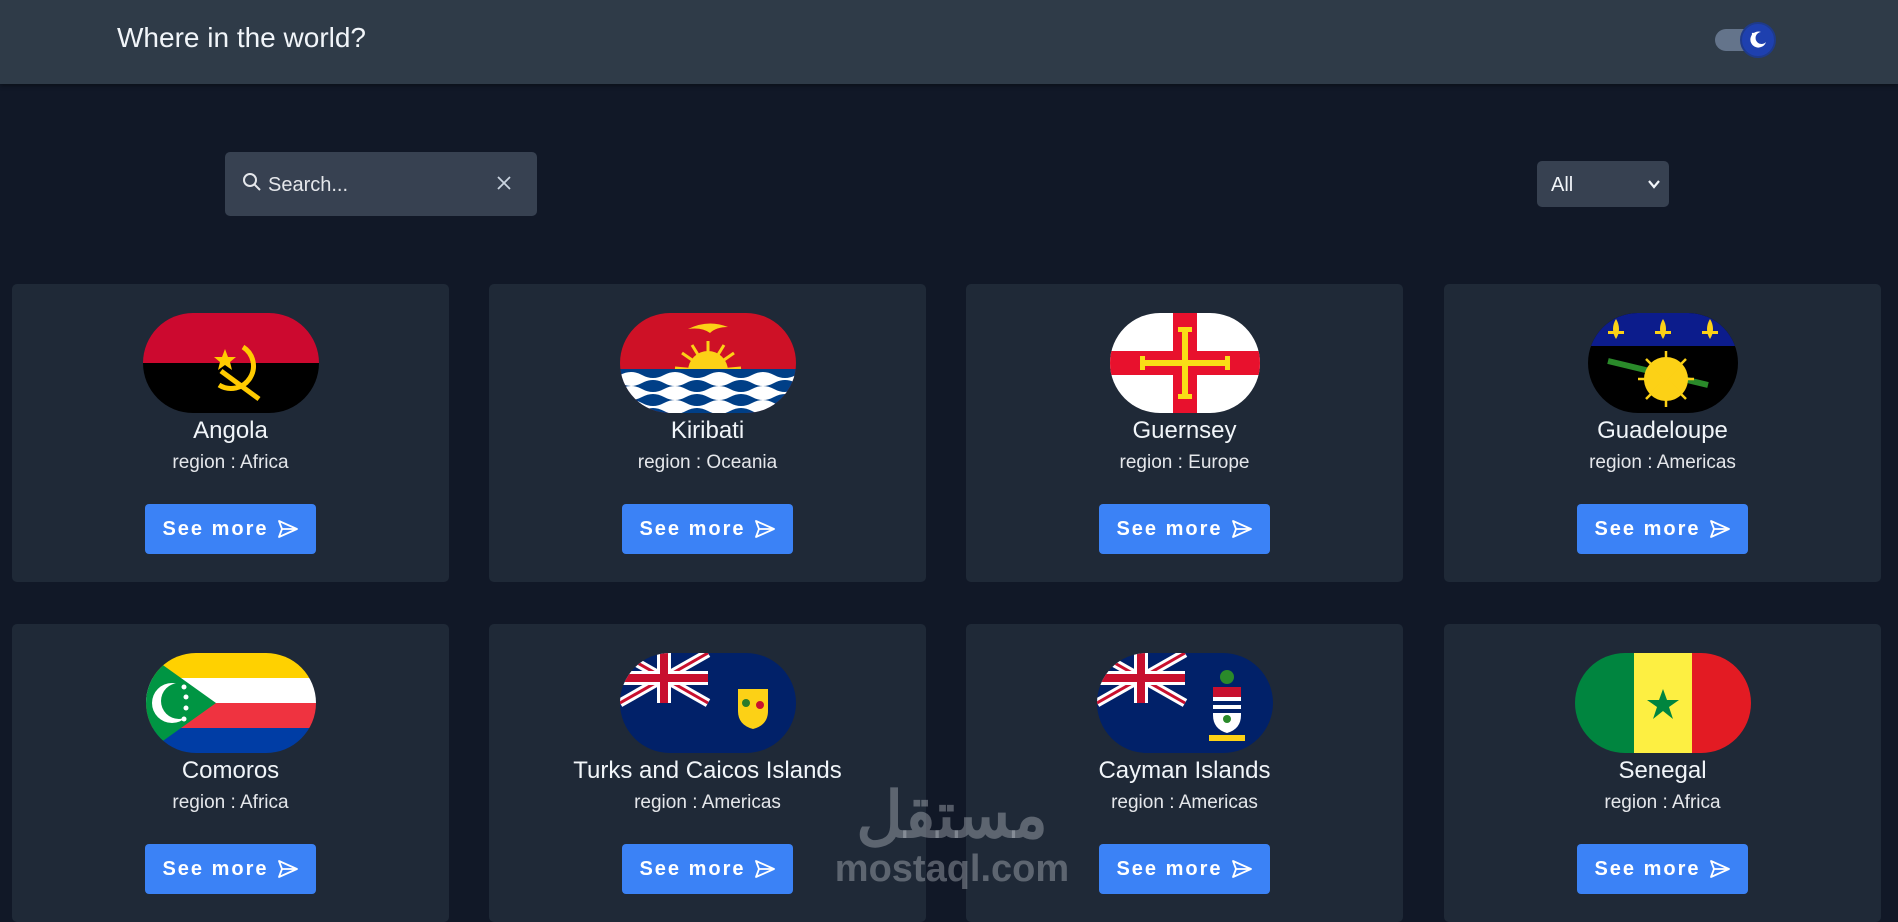 This screenshot has width=1898, height=922. Describe the element at coordinates (504, 183) in the screenshot. I see `close-icon` at that location.